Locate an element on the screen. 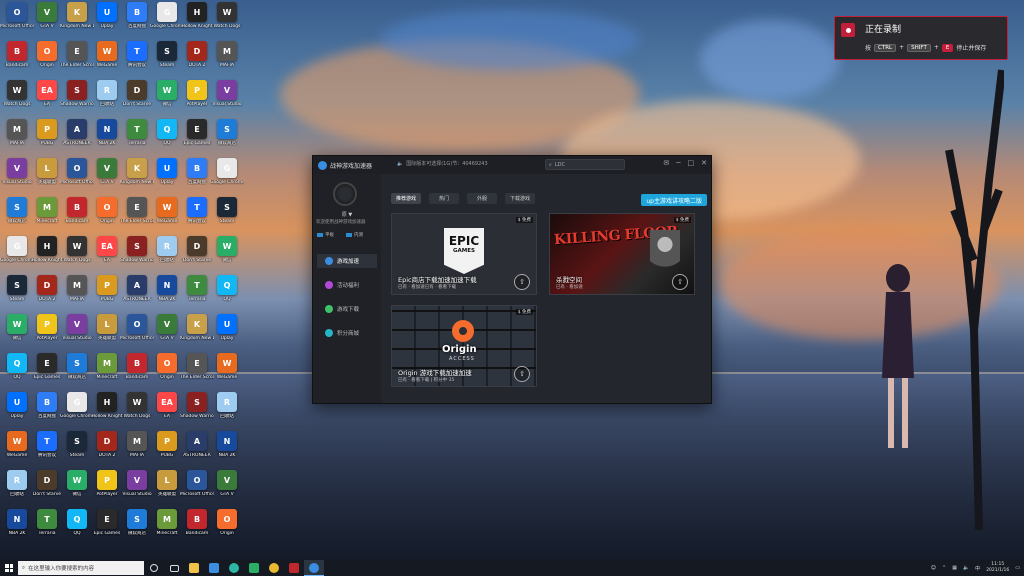 The image size is (1024, 576). category-tab: 外服 is located at coordinates (482, 198).